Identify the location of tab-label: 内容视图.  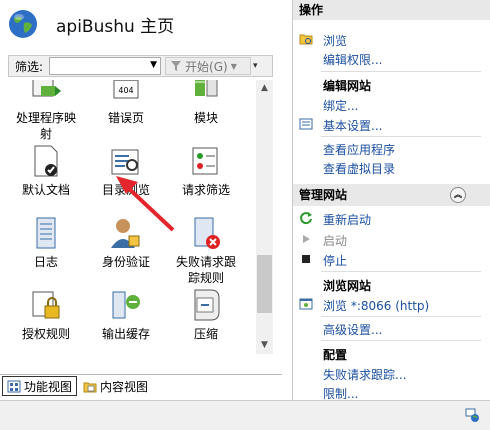
(124, 386).